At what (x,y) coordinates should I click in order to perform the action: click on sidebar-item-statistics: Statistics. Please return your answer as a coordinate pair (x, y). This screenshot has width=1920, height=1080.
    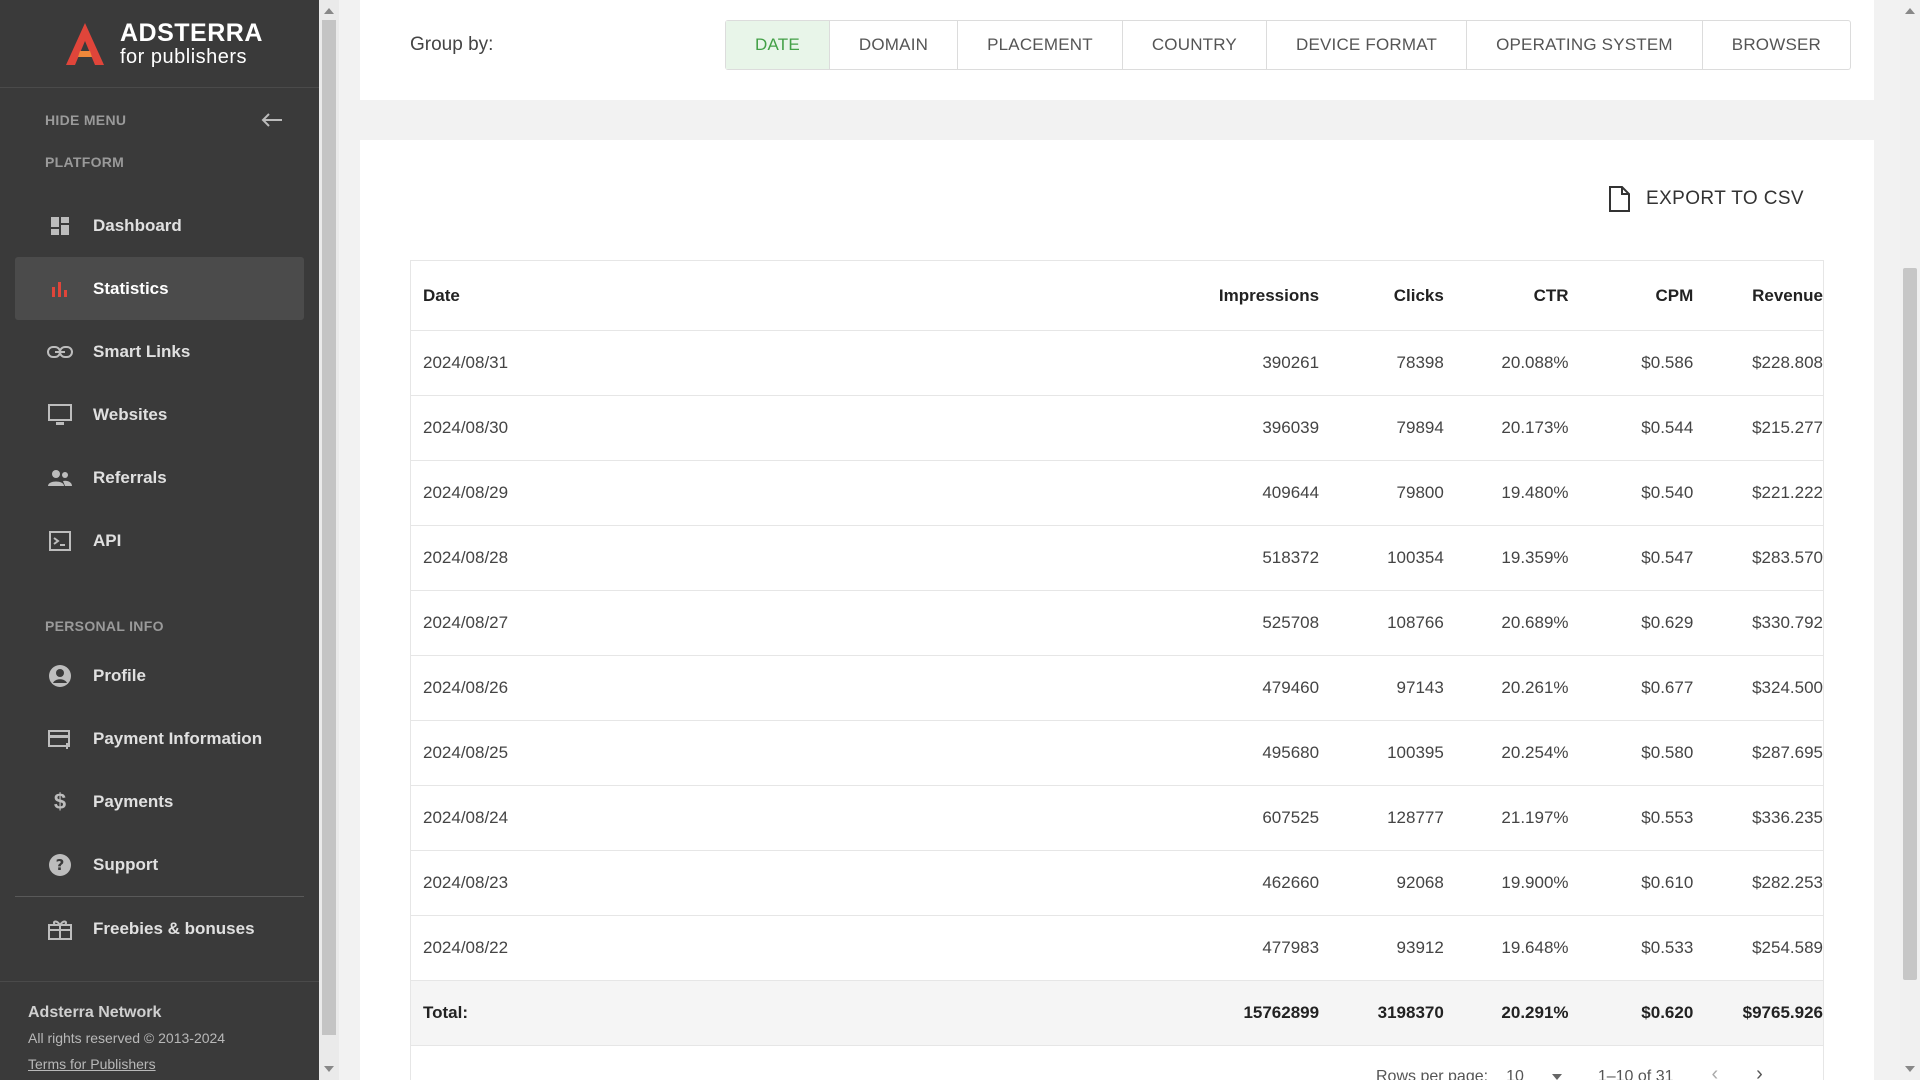
    Looking at the image, I should click on (159, 288).